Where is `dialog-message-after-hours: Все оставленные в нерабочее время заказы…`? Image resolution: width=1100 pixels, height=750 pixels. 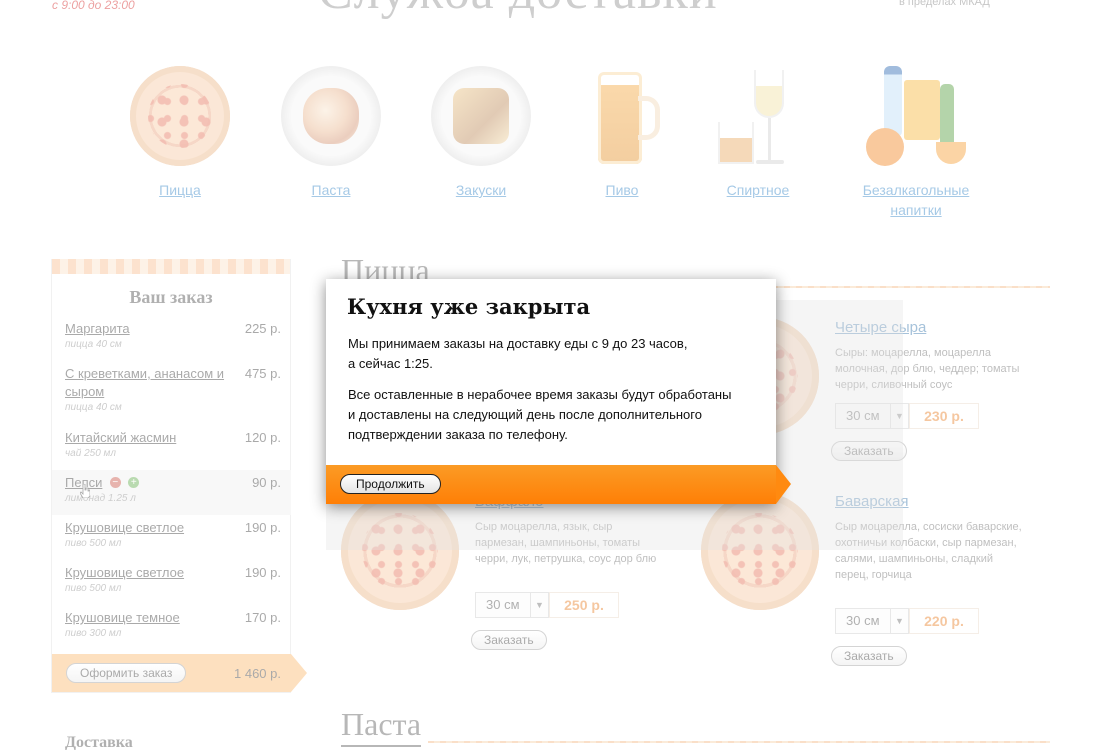
dialog-message-after-hours: Все оставленные в нерабочее время заказы… is located at coordinates (553, 415).